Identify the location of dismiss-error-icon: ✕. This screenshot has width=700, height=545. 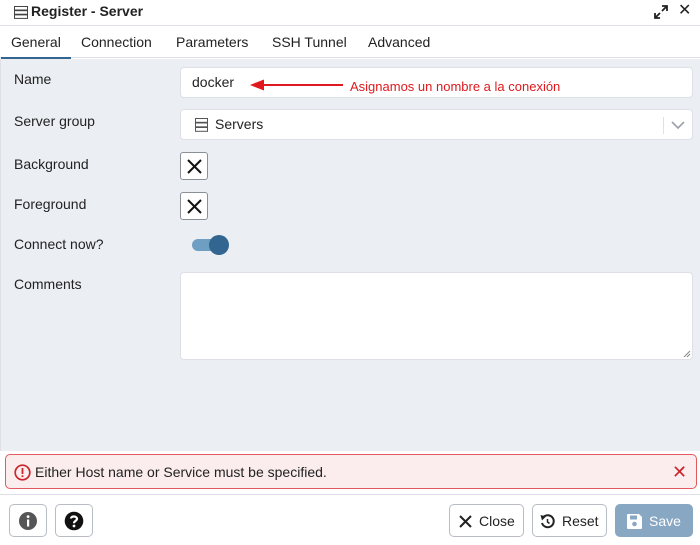
(679, 472).